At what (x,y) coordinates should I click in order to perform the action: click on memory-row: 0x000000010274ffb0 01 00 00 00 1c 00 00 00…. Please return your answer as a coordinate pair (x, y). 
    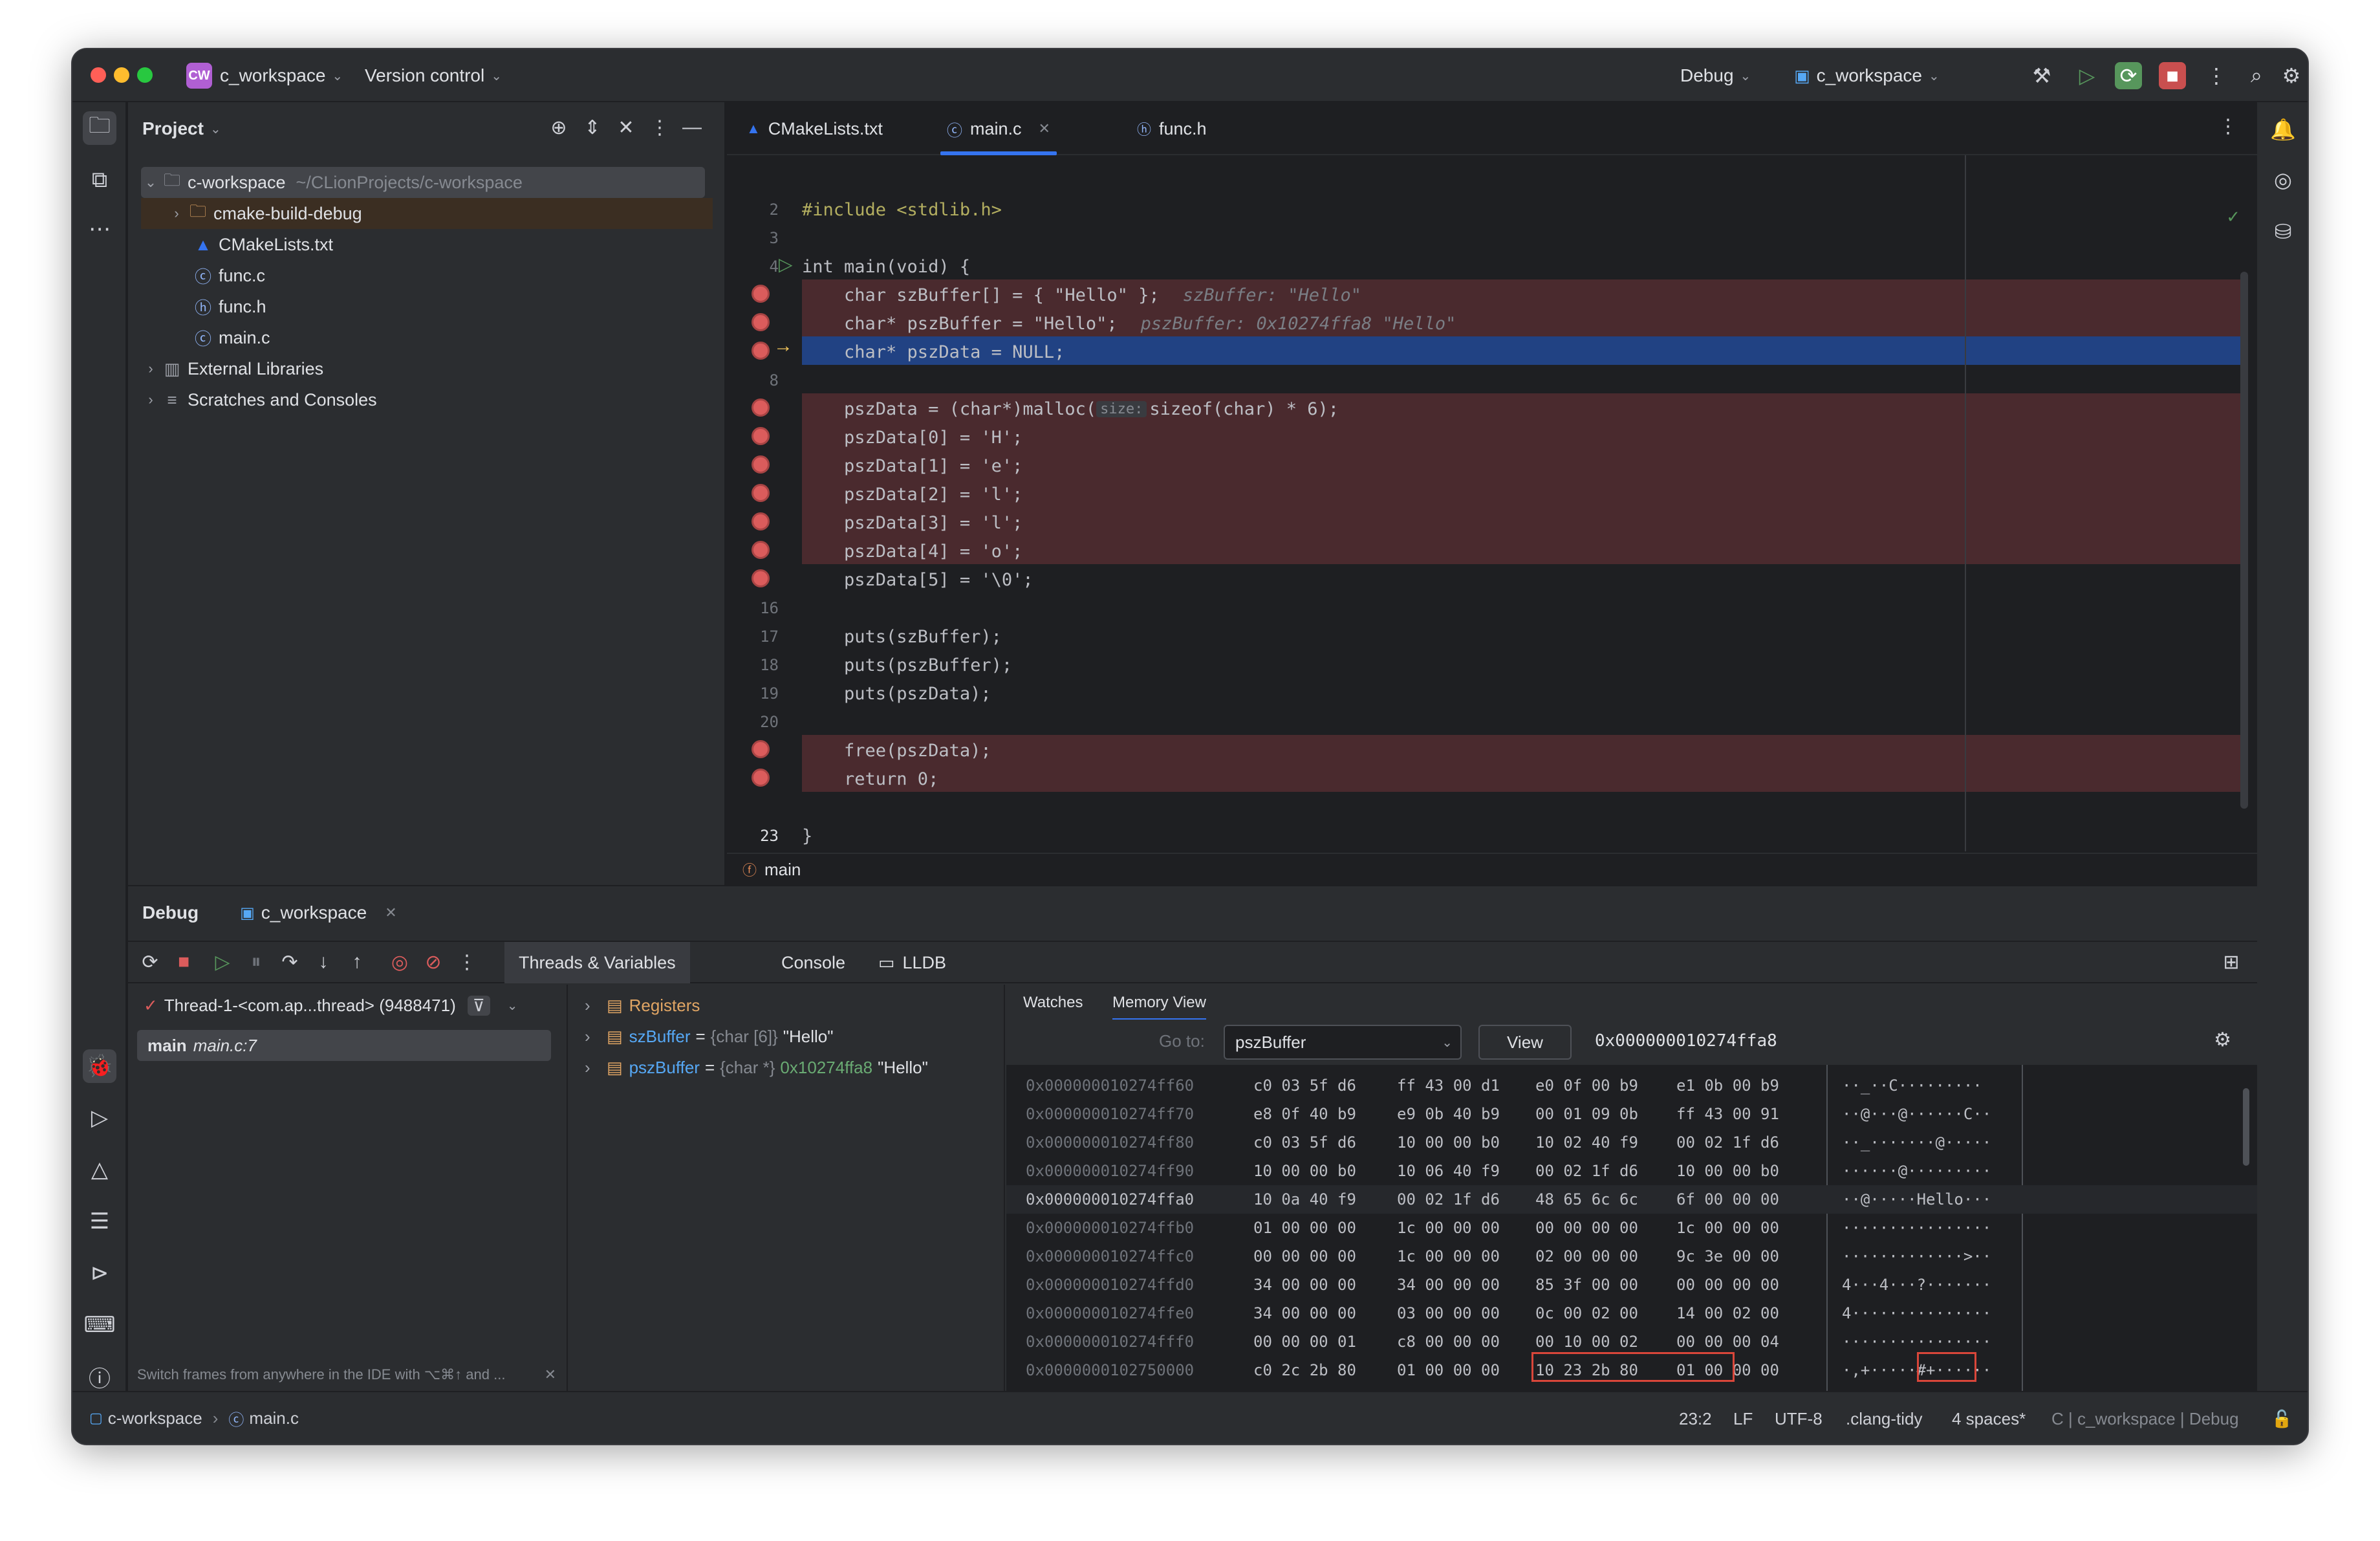
    Looking at the image, I should click on (1631, 1228).